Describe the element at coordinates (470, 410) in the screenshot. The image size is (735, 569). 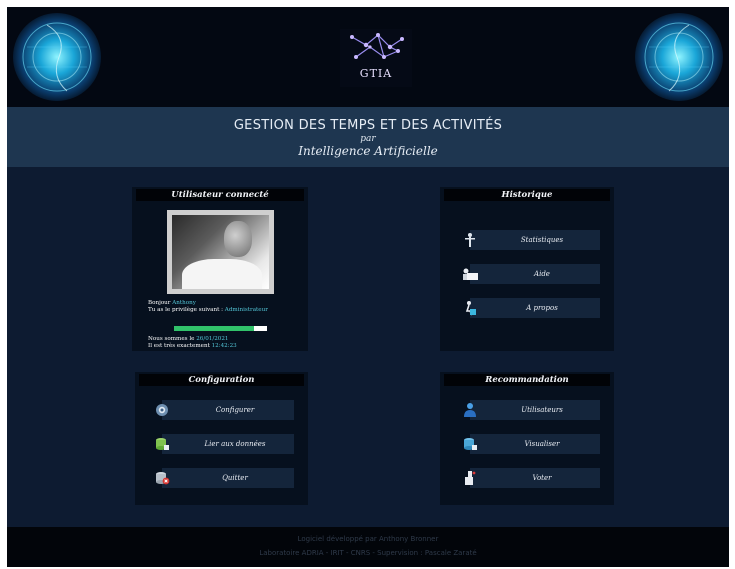
I see `users-icon` at that location.